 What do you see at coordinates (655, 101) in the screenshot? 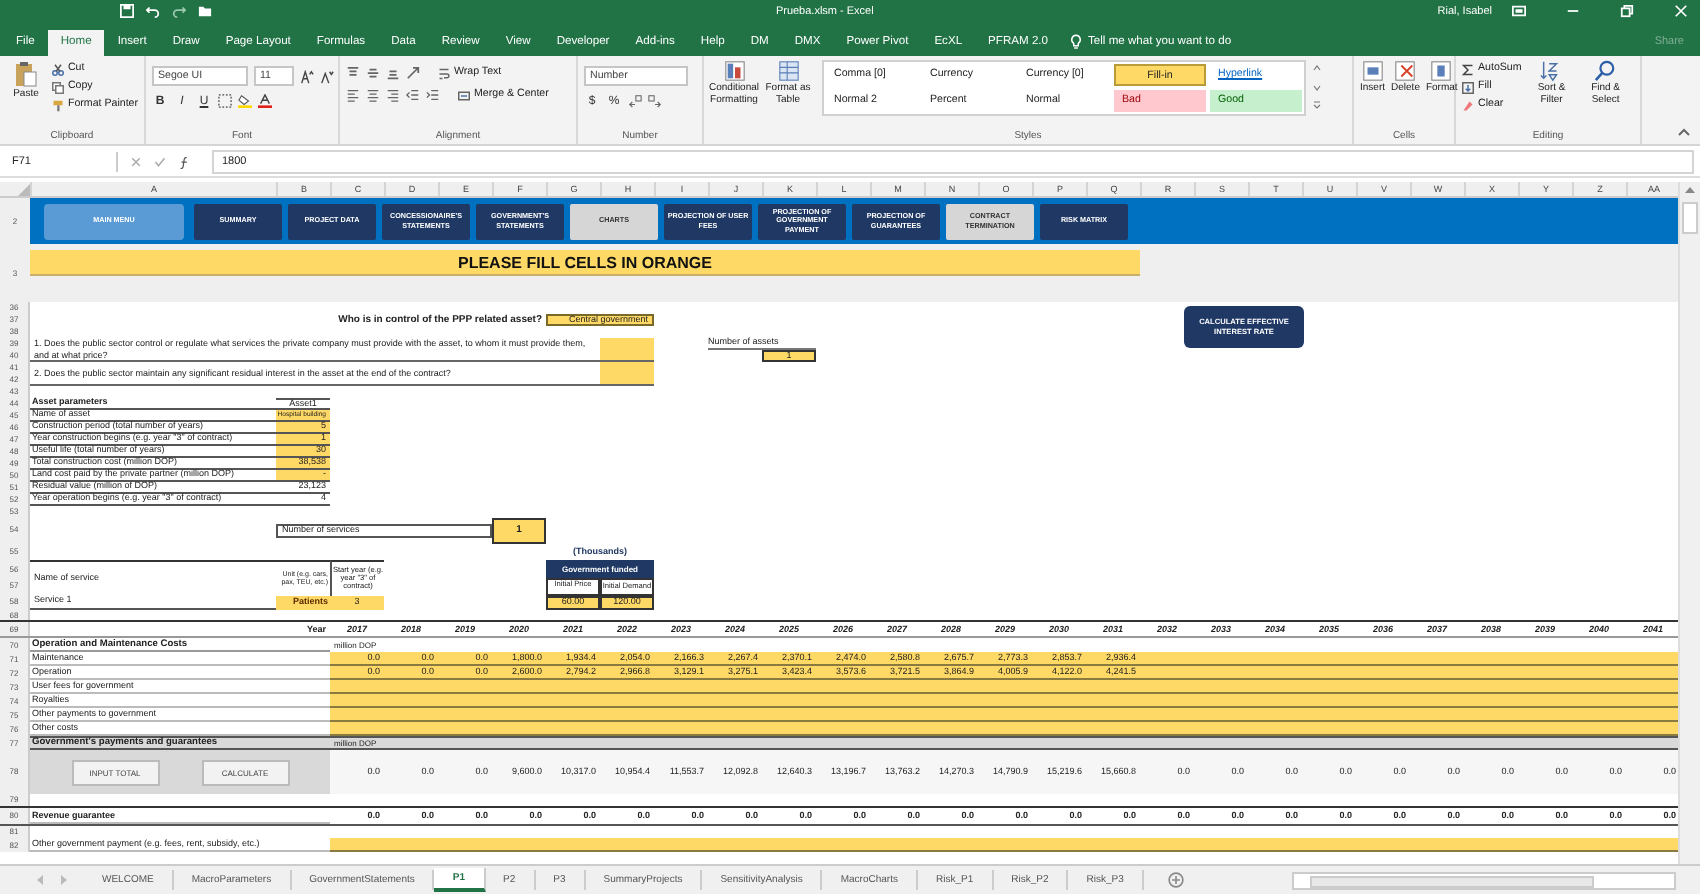
I see `decrease-decimal-icon` at bounding box center [655, 101].